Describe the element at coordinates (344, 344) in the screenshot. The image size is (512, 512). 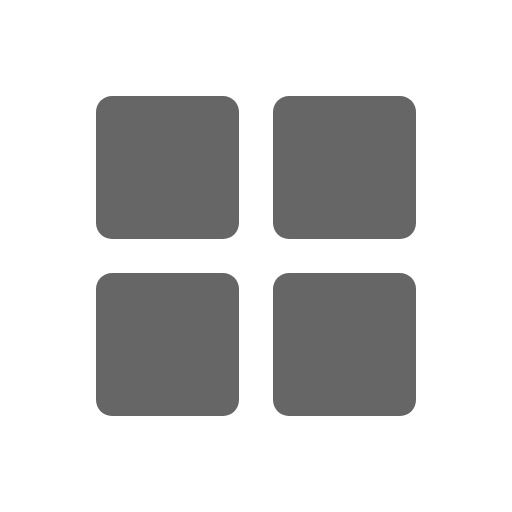
I see `grid-tile-bottom-right` at that location.